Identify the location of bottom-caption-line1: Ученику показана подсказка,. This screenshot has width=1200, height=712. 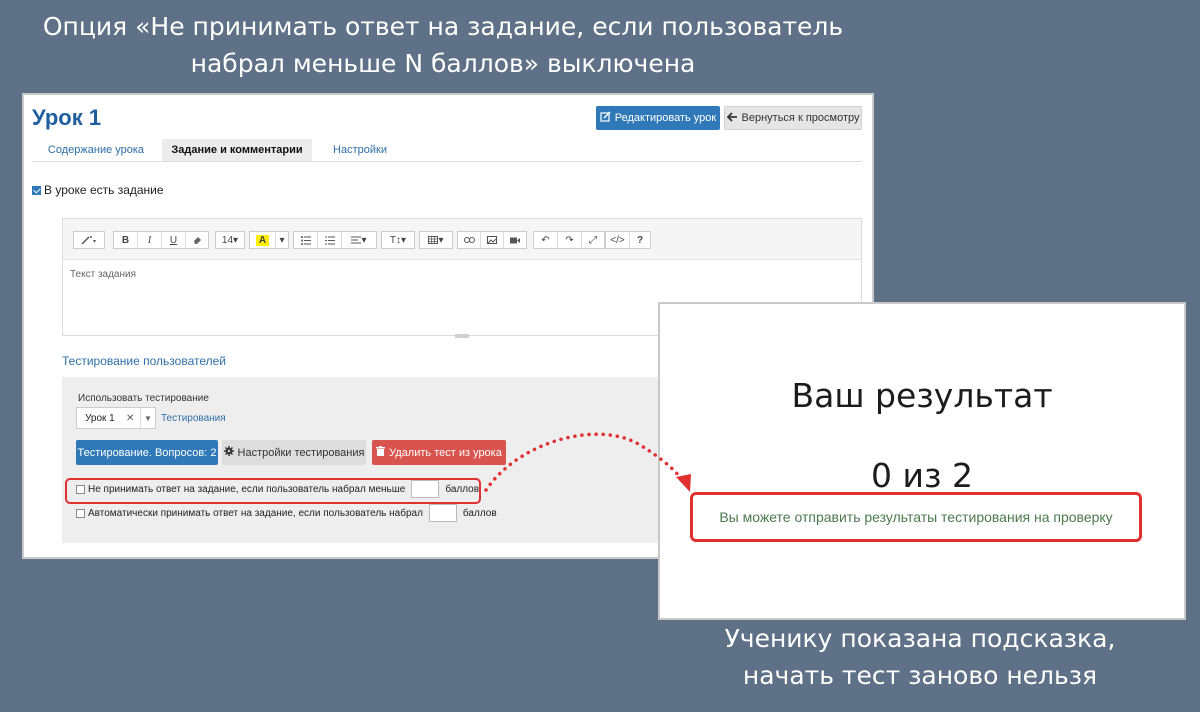
(920, 638).